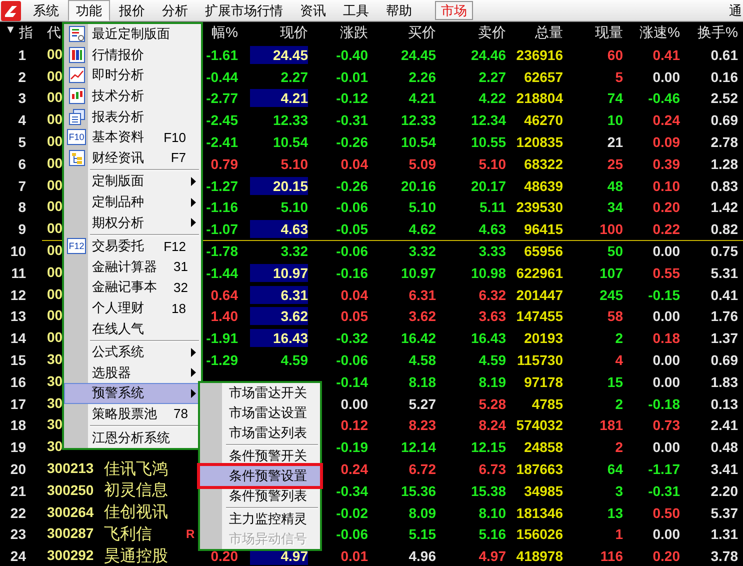 This screenshot has height=566, width=743. What do you see at coordinates (132, 75) in the screenshot?
I see `menu-item: 即时分析` at bounding box center [132, 75].